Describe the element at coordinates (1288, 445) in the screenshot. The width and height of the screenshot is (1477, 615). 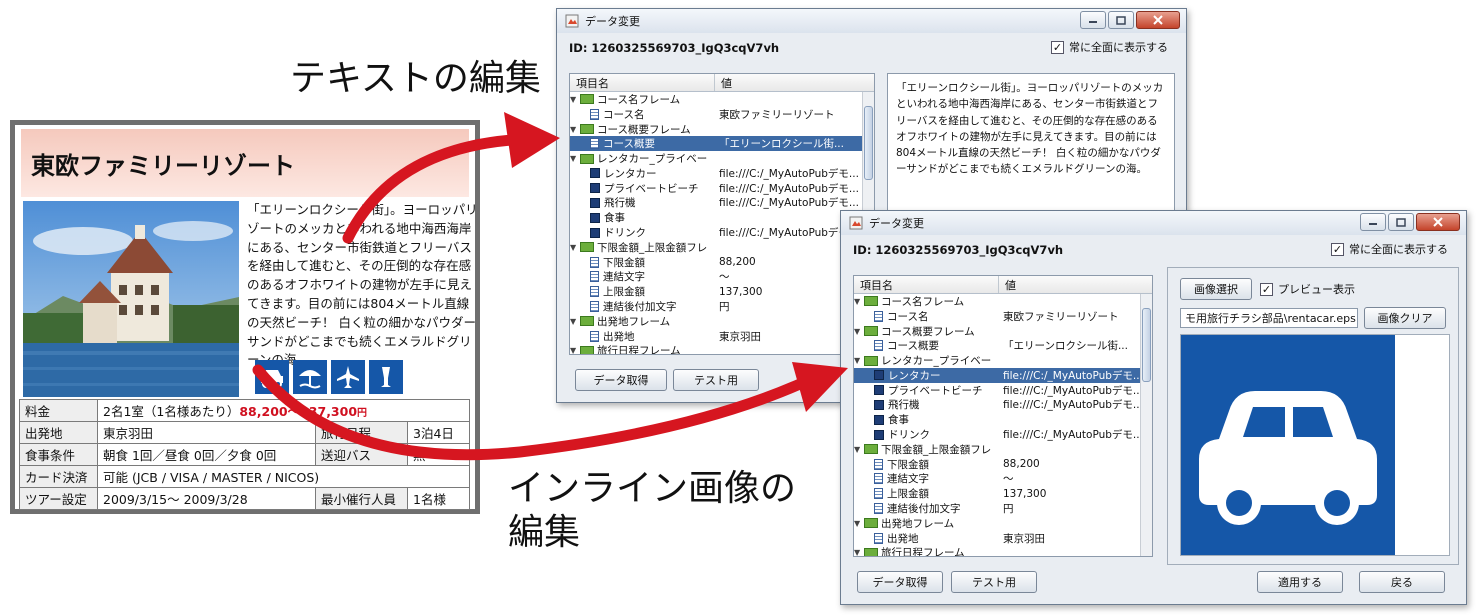
I see `rentacar-image` at that location.